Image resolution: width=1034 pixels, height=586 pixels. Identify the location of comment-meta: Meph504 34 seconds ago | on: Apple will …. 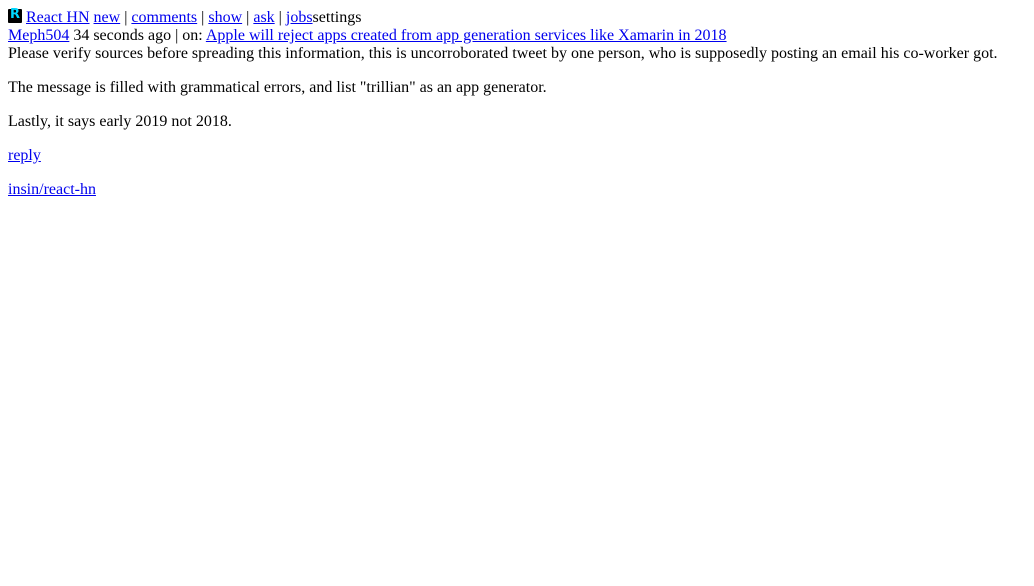
(517, 36).